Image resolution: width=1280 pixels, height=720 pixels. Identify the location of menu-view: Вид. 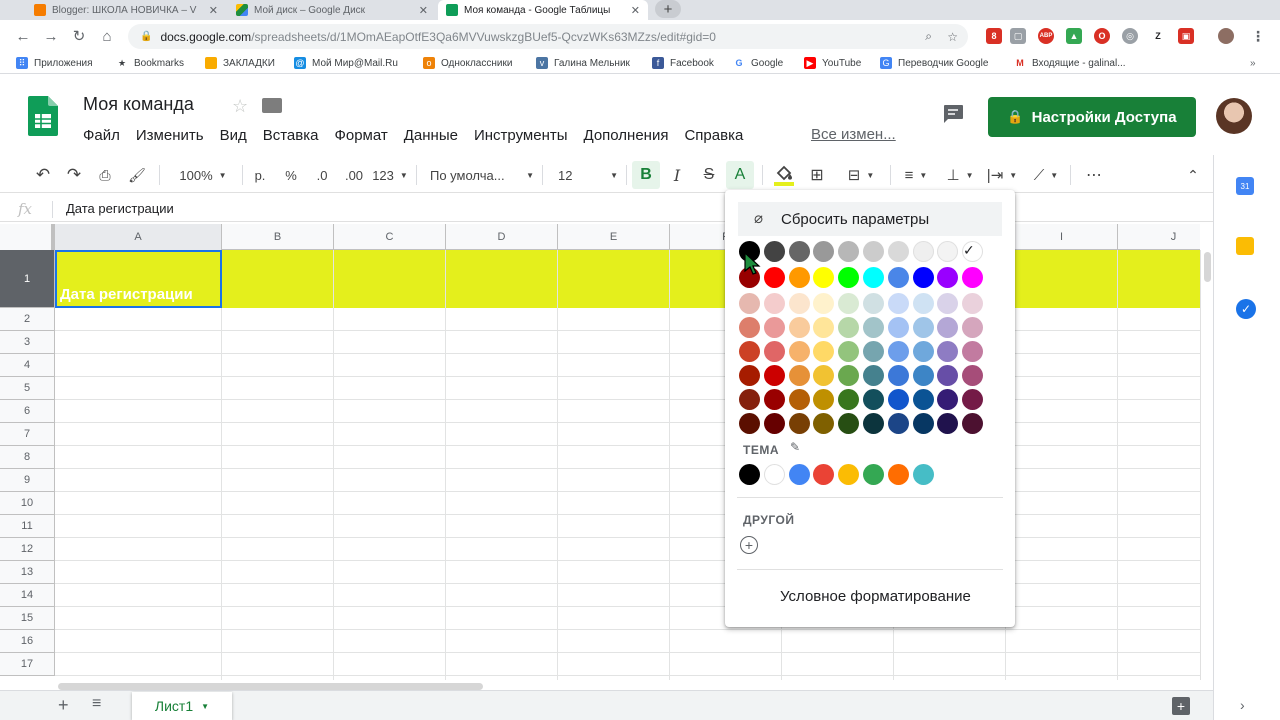
(233, 135).